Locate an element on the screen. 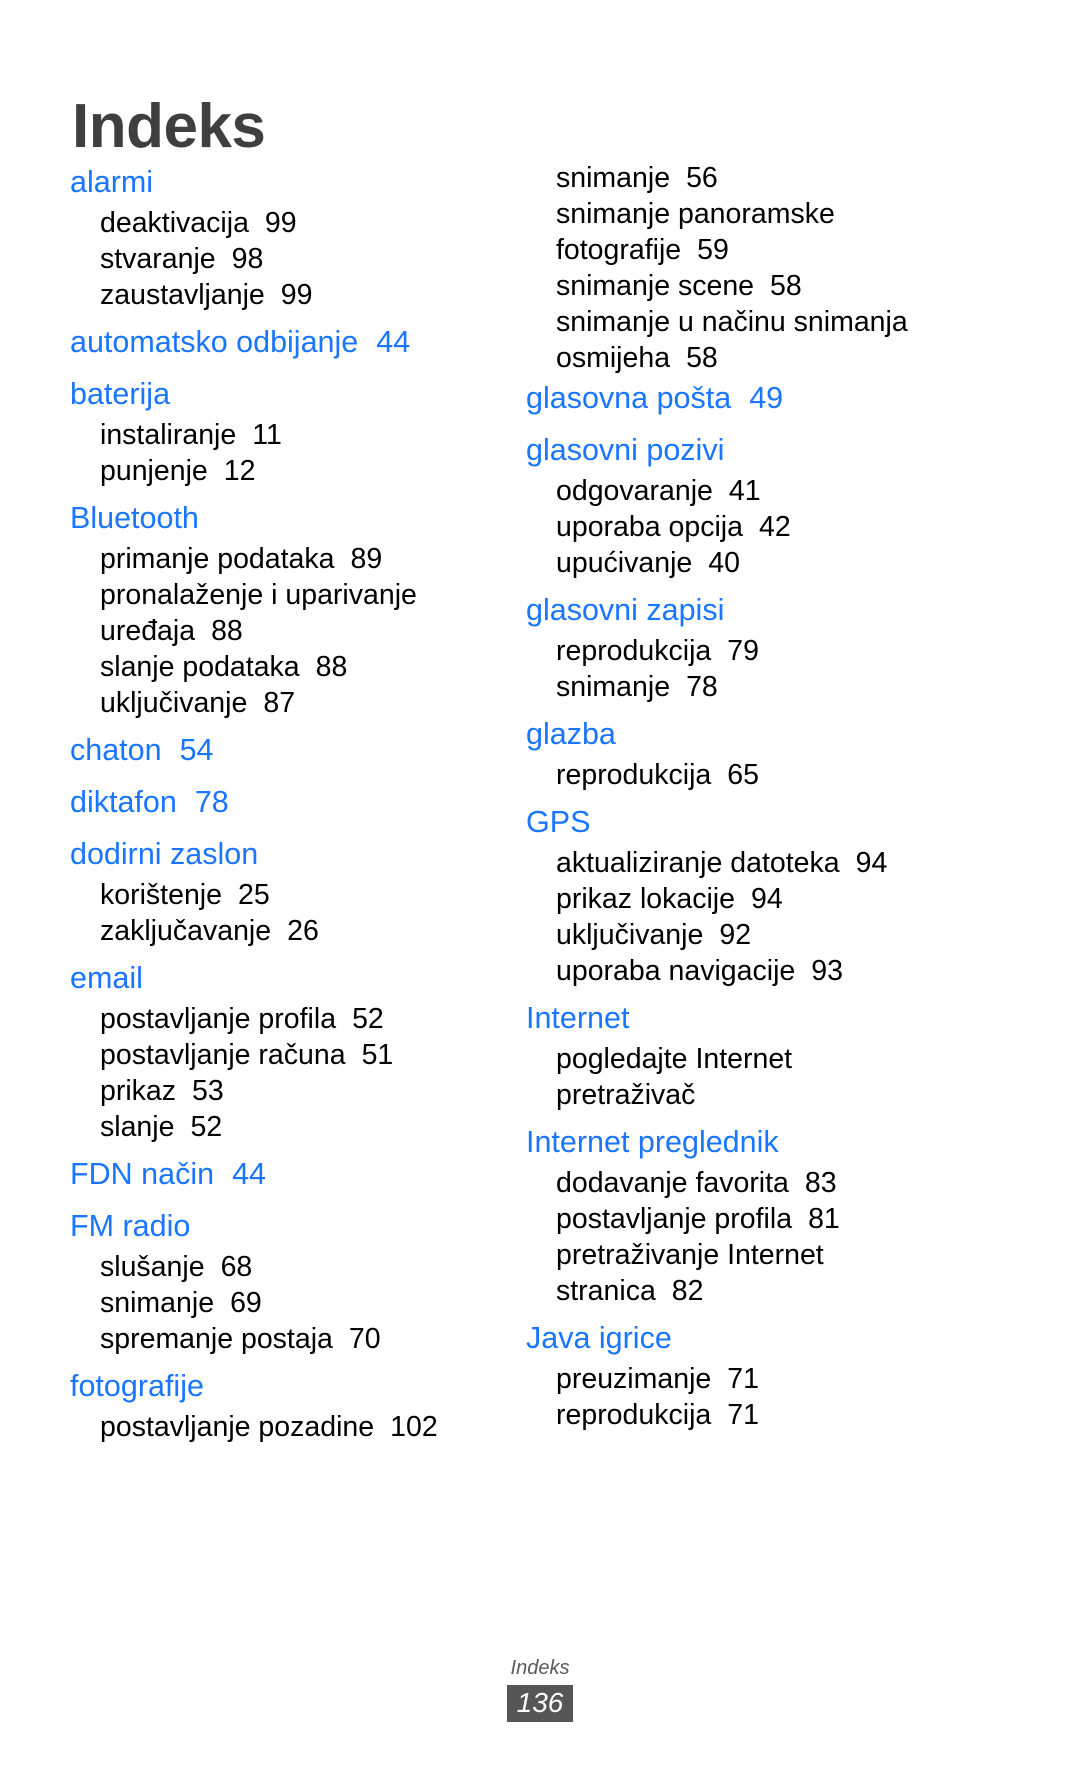  index-term: email is located at coordinates (106, 978).